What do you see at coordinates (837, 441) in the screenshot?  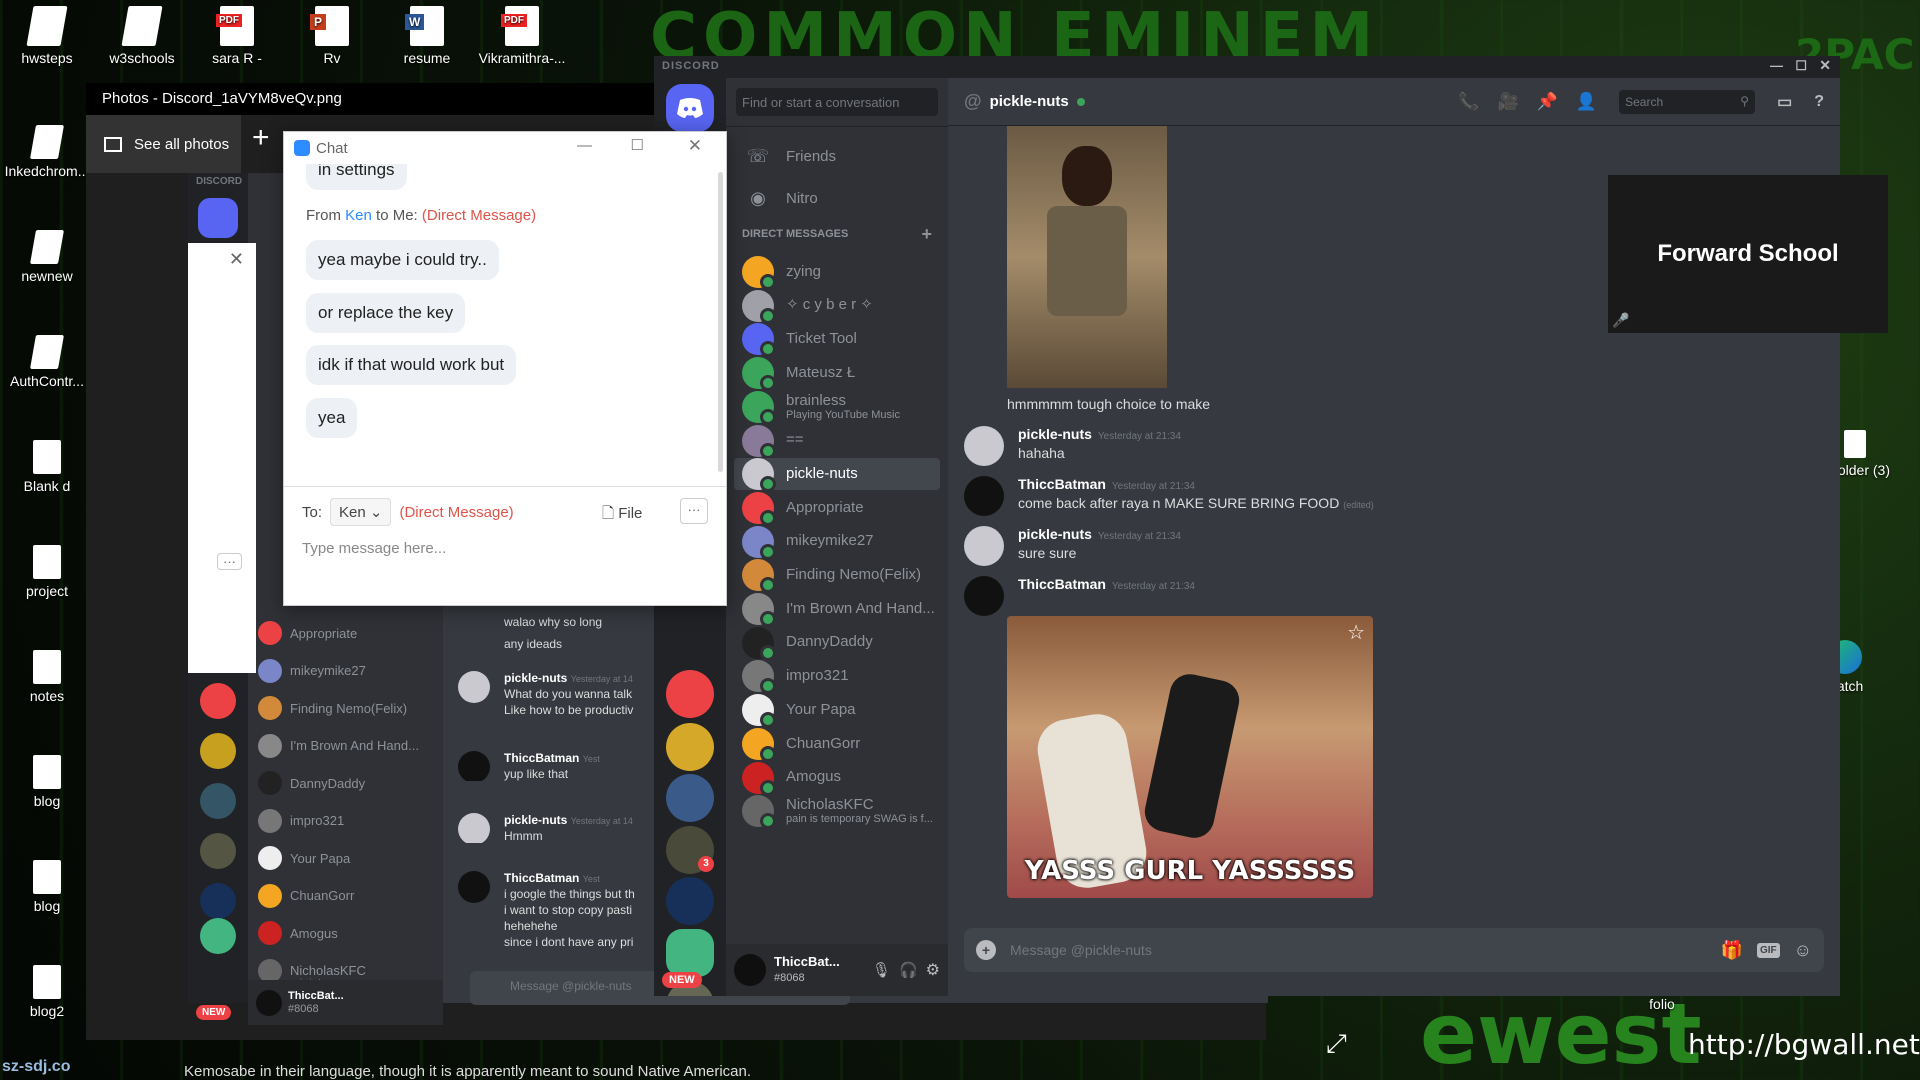 I see `dm-item: ==` at bounding box center [837, 441].